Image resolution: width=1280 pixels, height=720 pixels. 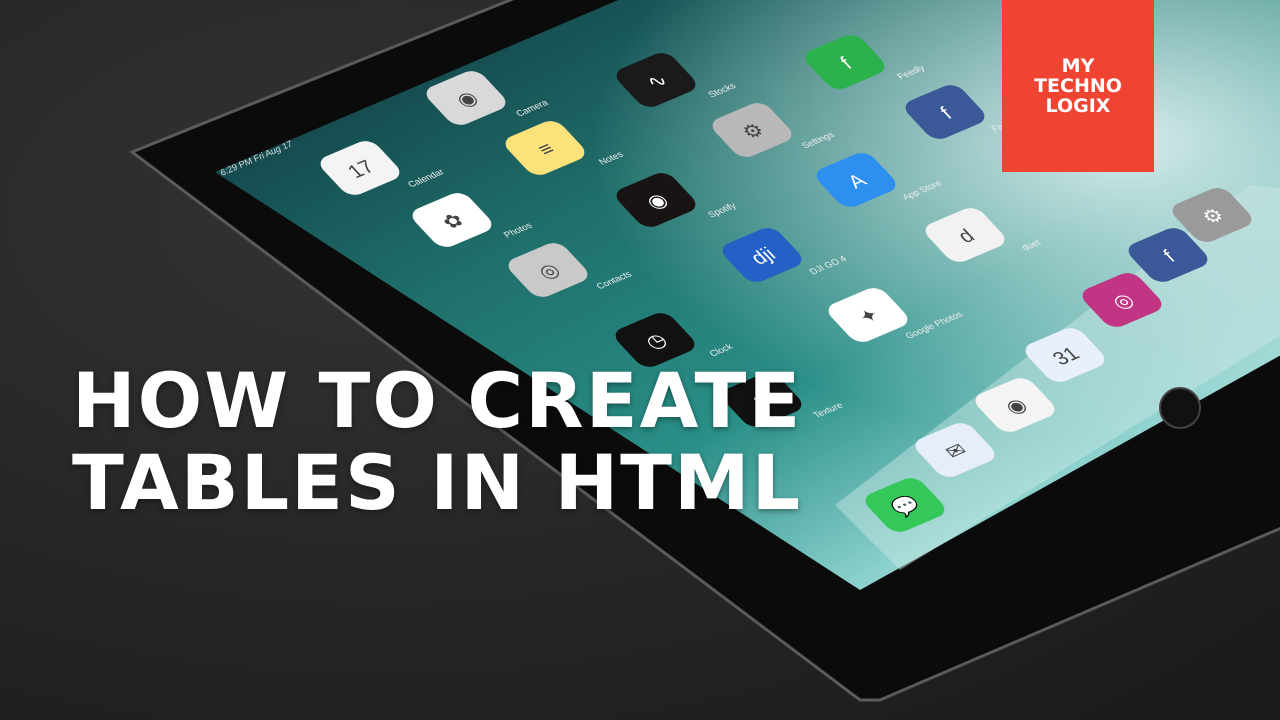 I want to click on logo-line-3: LOGIX, so click(x=1078, y=106).